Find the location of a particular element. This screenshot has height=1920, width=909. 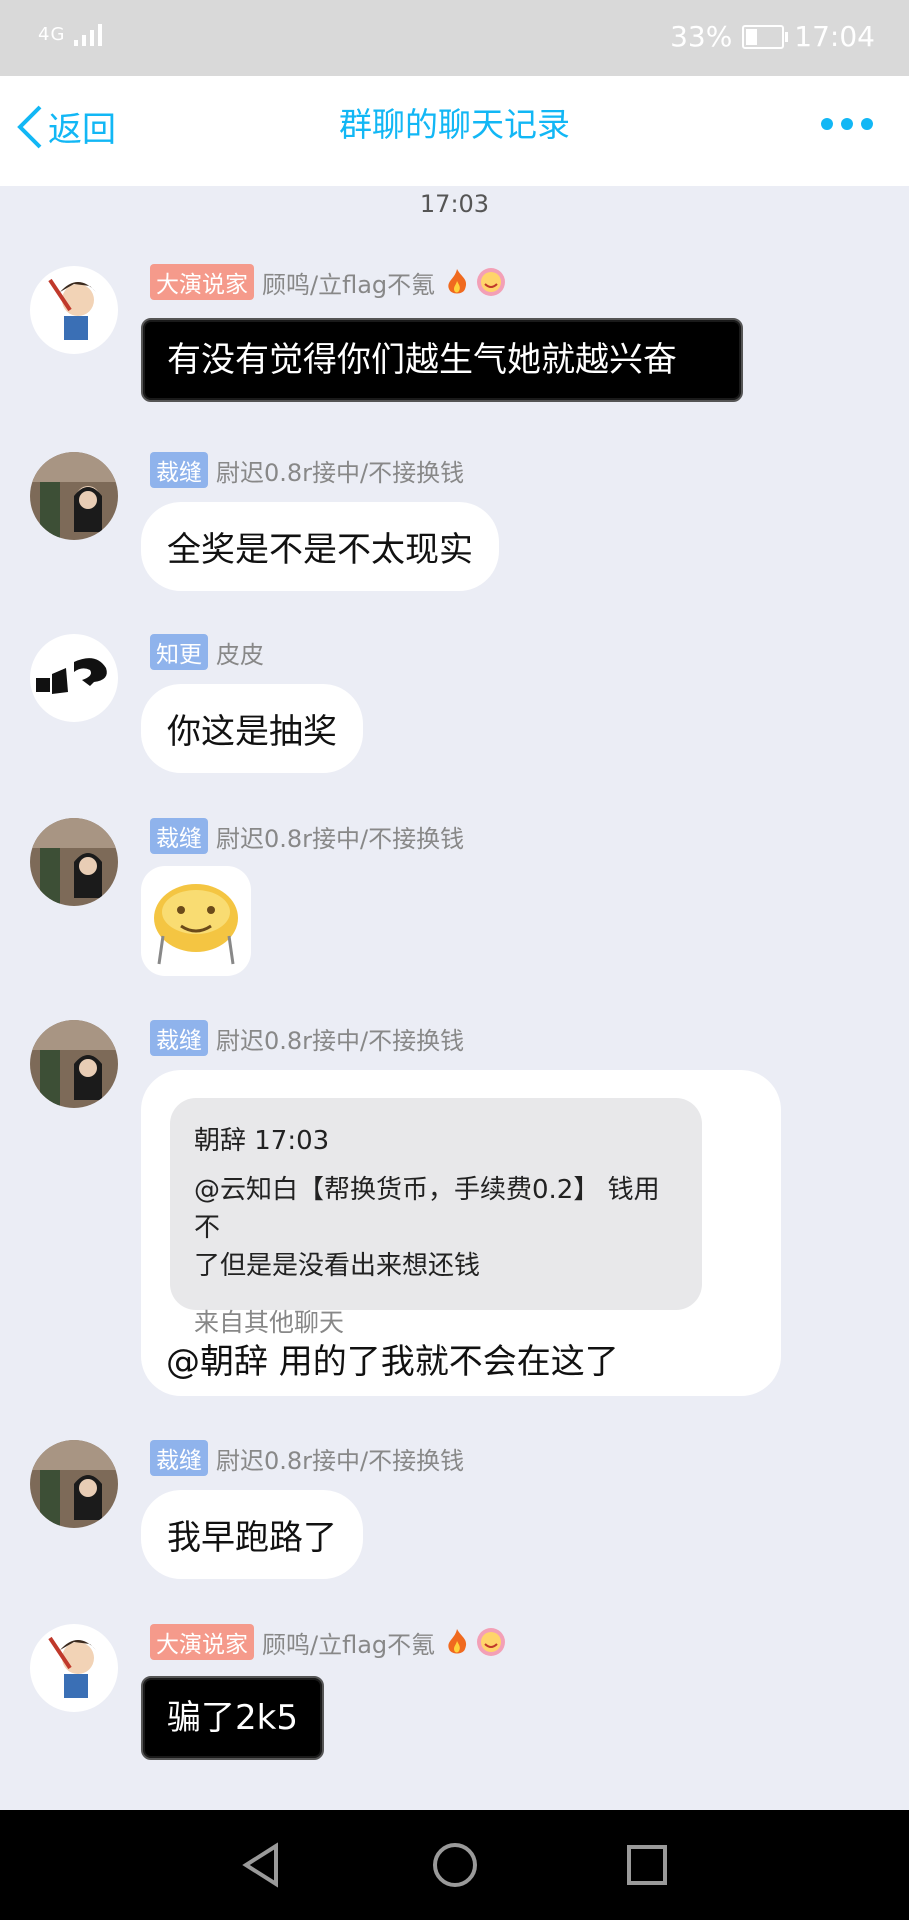

sender-name: 皮皮 is located at coordinates (240, 654).